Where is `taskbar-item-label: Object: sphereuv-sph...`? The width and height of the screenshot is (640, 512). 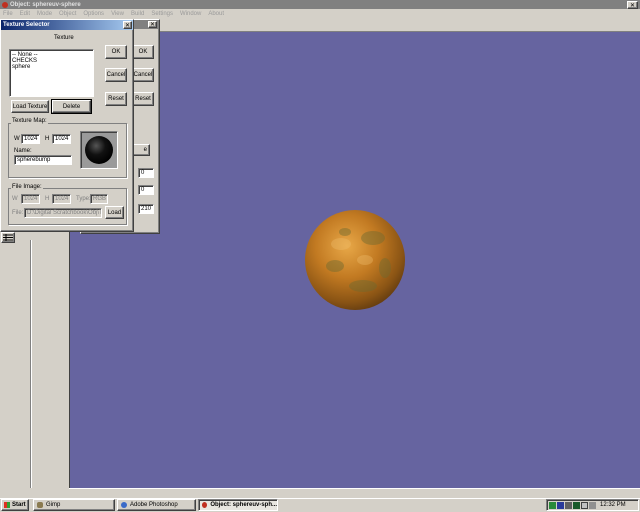 taskbar-item-label: Object: sphereuv-sph... is located at coordinates (243, 505).